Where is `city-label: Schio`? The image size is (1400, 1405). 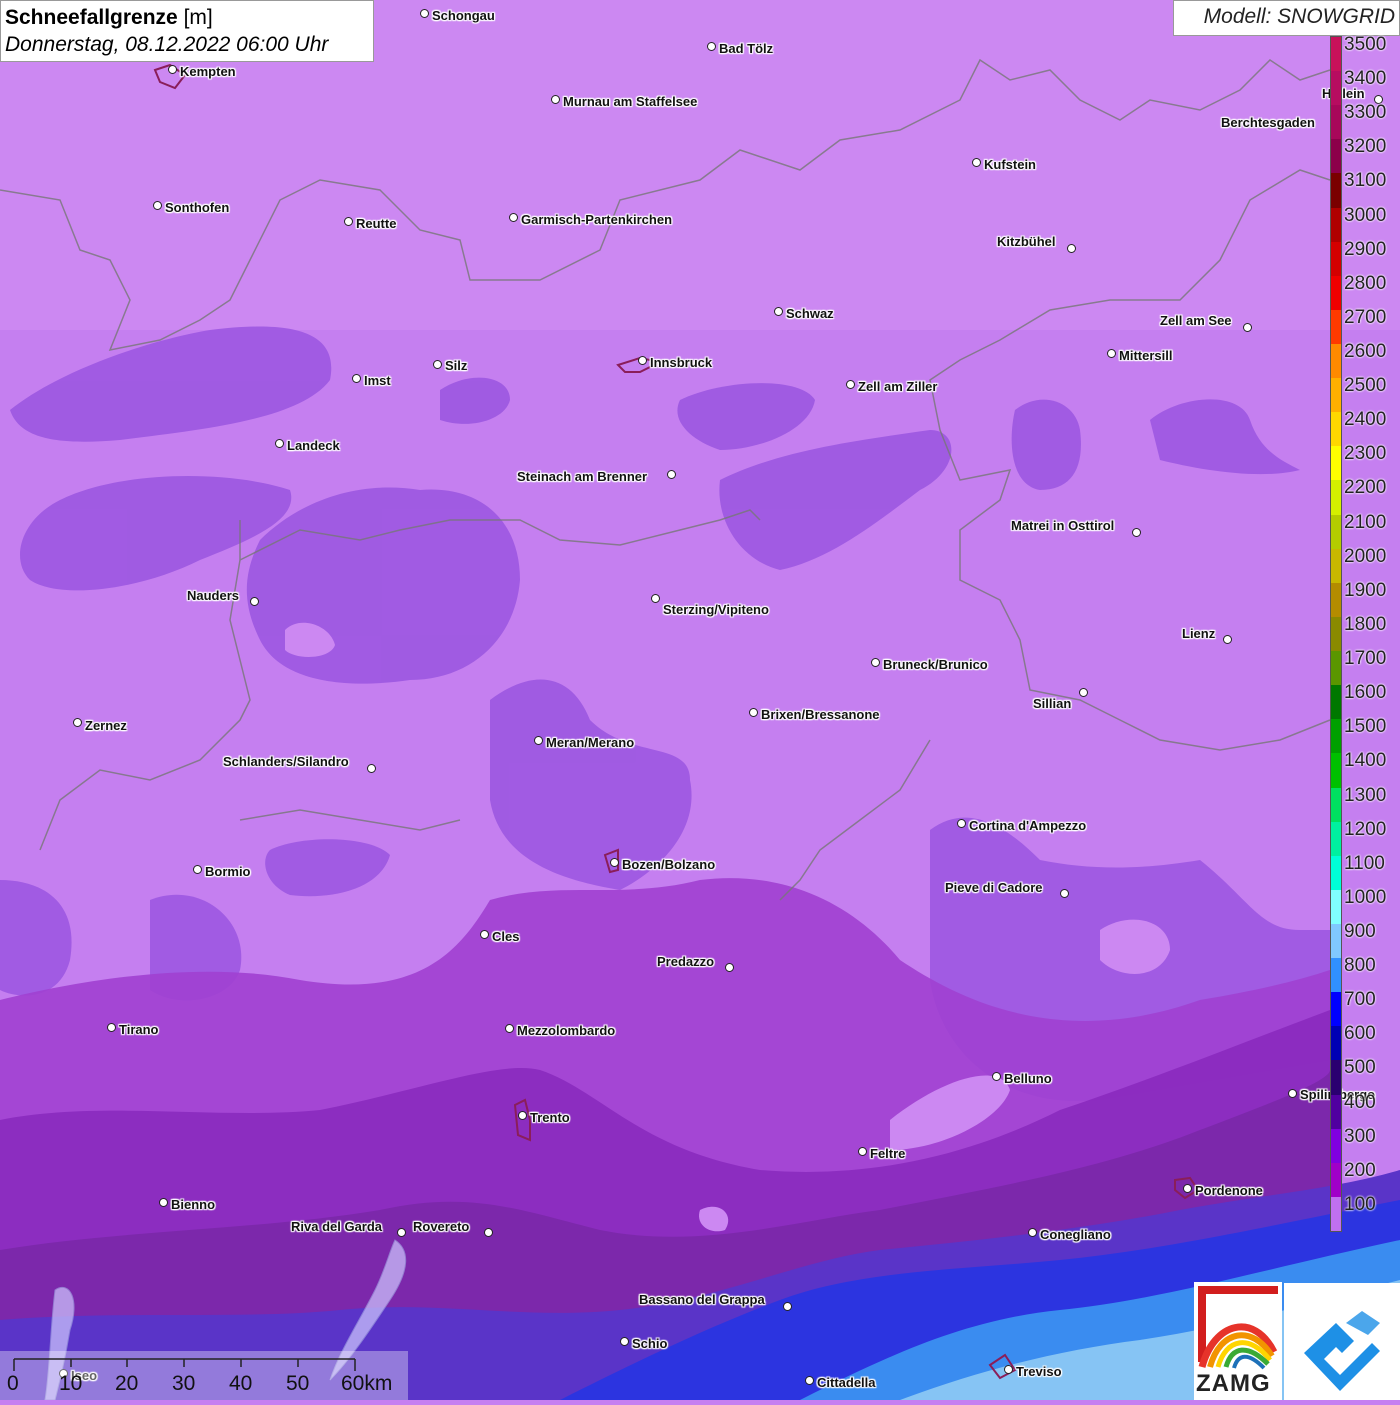 city-label: Schio is located at coordinates (650, 1343).